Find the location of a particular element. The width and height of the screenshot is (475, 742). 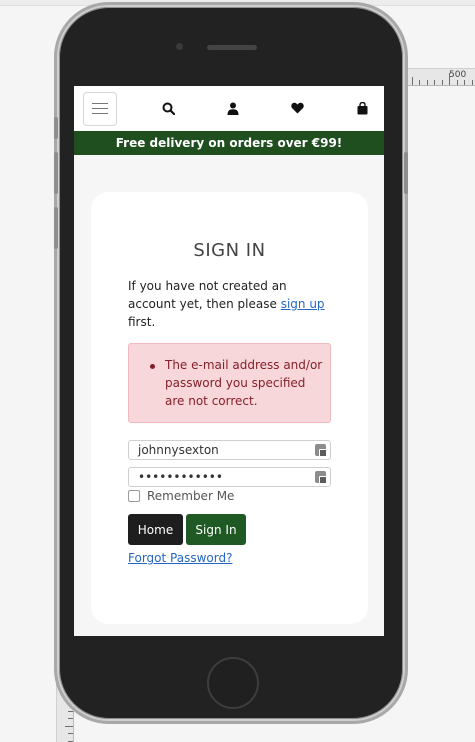

username-value: johnnysexton is located at coordinates (178, 450).